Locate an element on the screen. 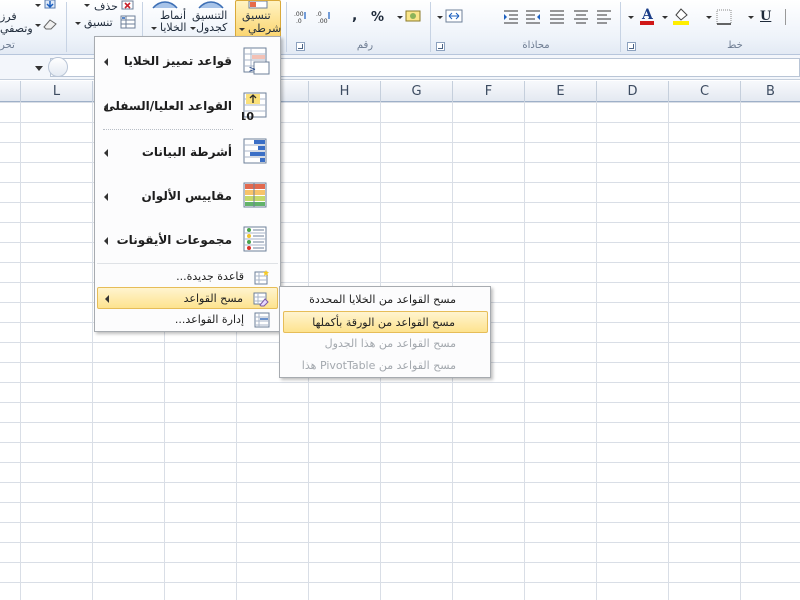 The width and height of the screenshot is (800, 600). column-header-e: E is located at coordinates (560, 91).